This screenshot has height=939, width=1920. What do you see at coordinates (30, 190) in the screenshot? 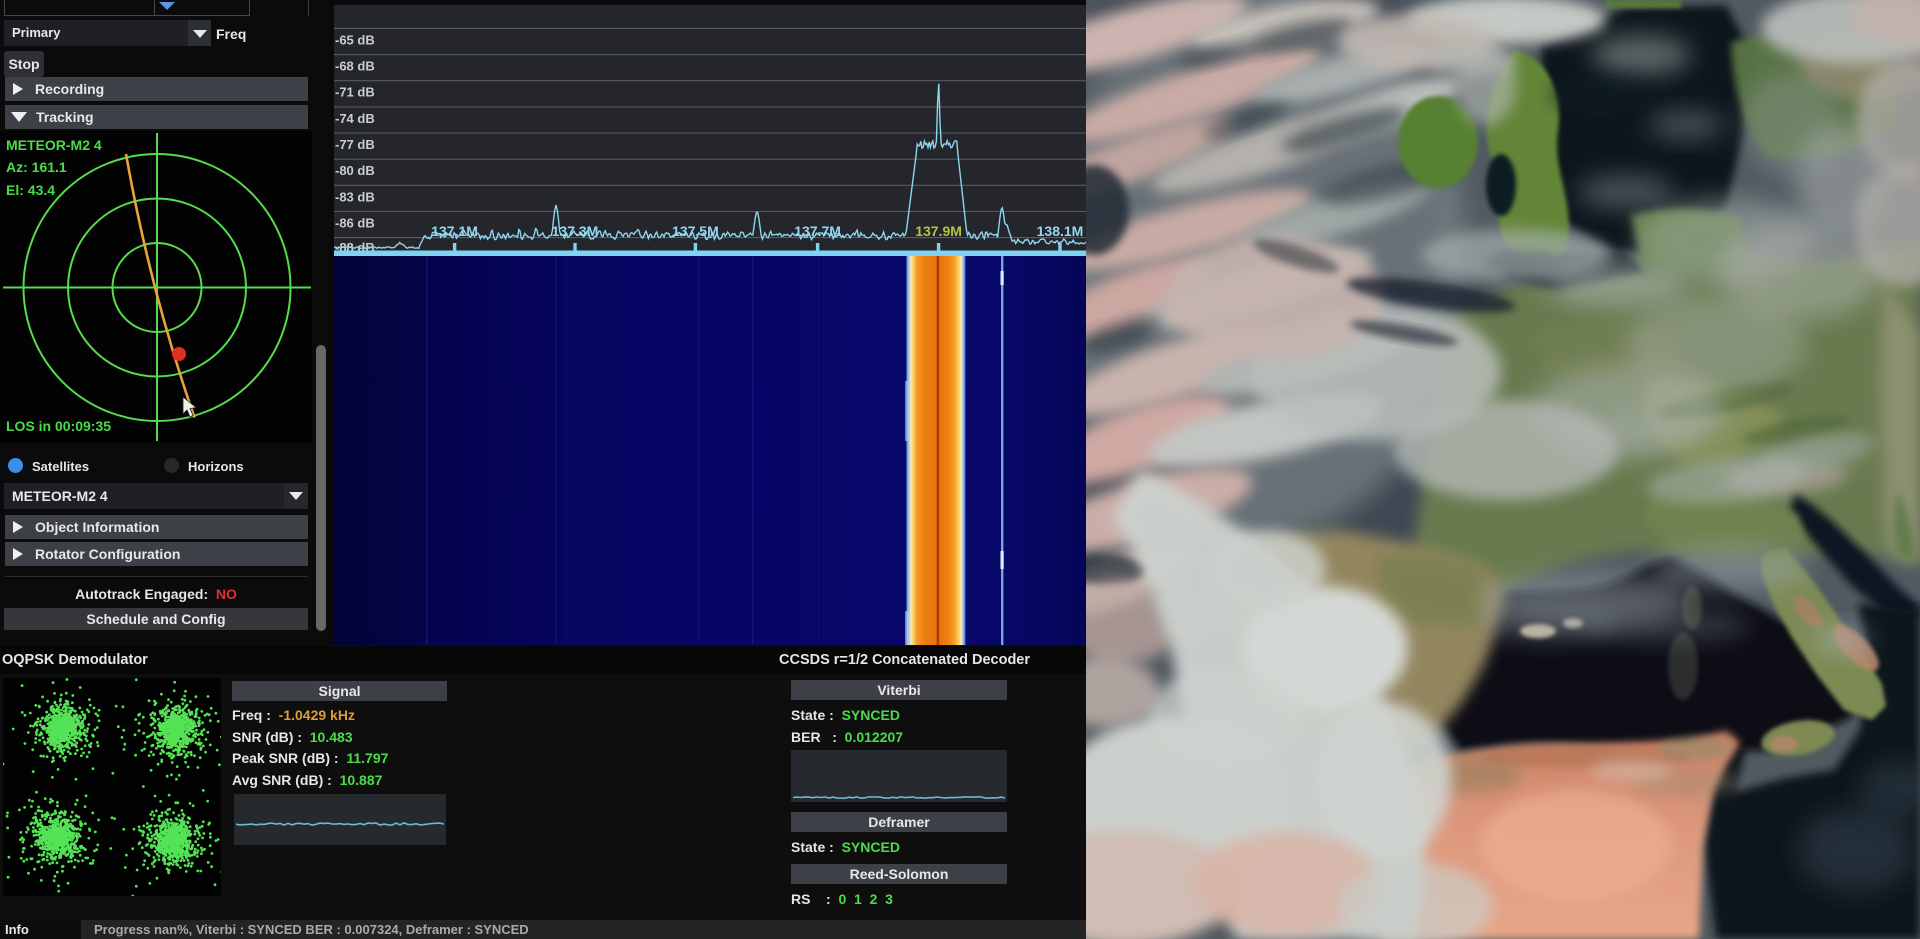
I see `svg-text: El: 43.4` at bounding box center [30, 190].